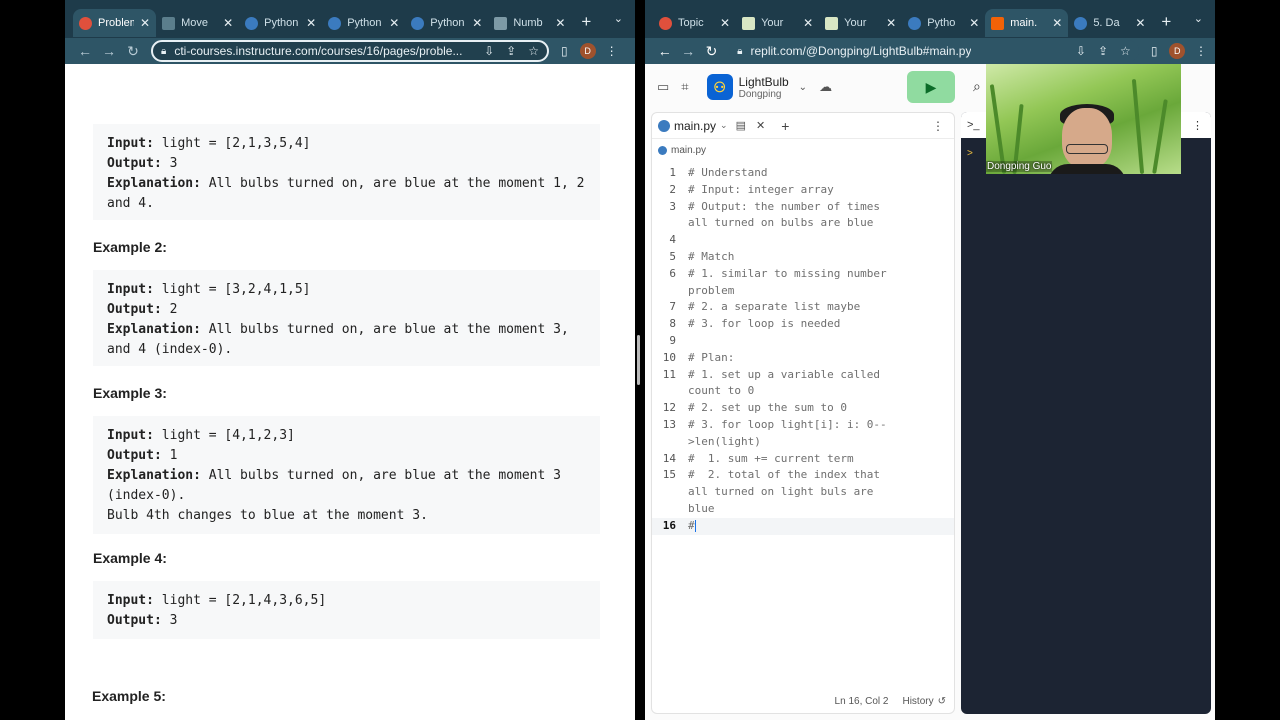 This screenshot has width=1280, height=720. What do you see at coordinates (662, 150) in the screenshot?
I see `python-file-icon` at bounding box center [662, 150].